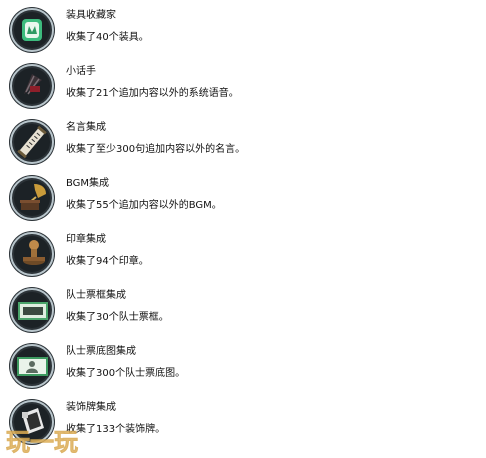 The width and height of the screenshot is (486, 458). Describe the element at coordinates (156, 149) in the screenshot. I see `achievement-description: 收集了至少300句追加内容以外的名言。` at that location.